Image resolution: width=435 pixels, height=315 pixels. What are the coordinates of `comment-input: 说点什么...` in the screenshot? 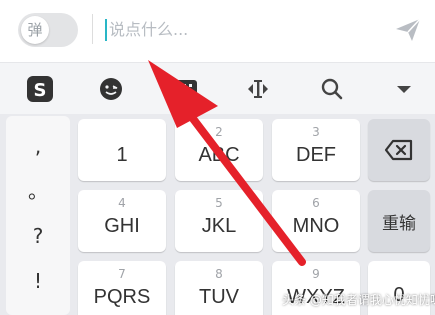 It's located at (148, 30).